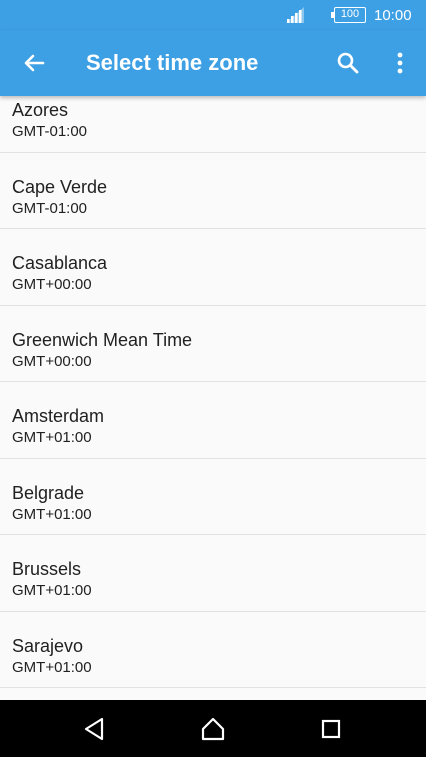 This screenshot has height=757, width=426. Describe the element at coordinates (295, 15) in the screenshot. I see `signal-icon` at that location.